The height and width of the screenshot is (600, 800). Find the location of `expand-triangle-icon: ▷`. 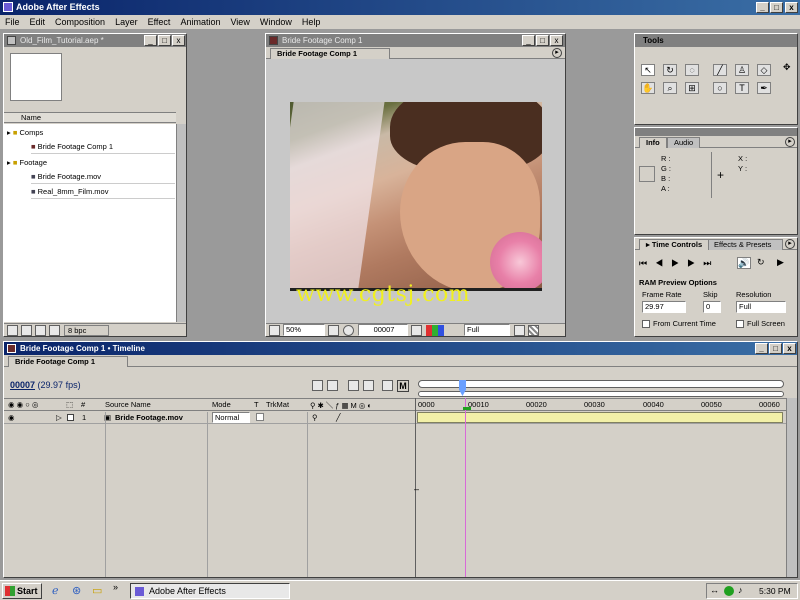

expand-triangle-icon: ▷ is located at coordinates (59, 417).